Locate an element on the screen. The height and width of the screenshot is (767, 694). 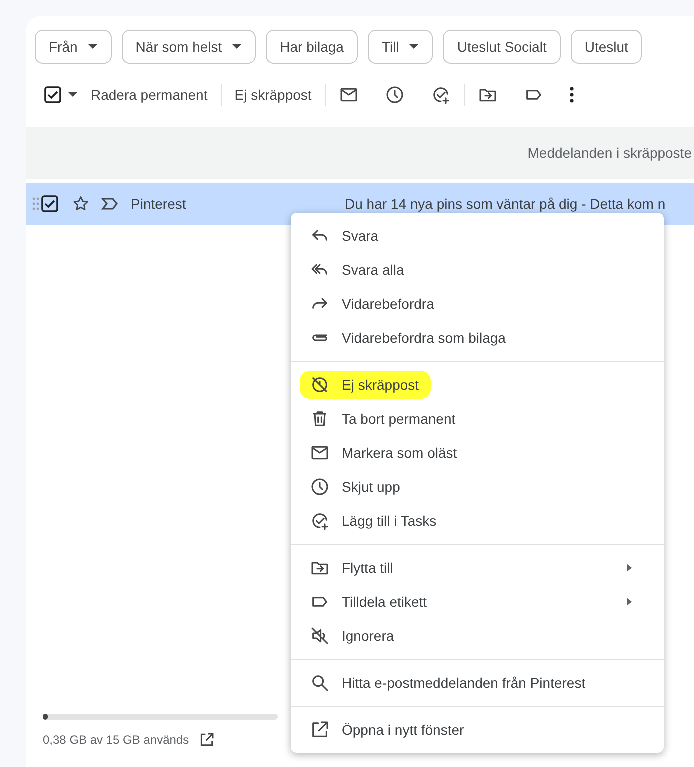
star-icon is located at coordinates (81, 204).